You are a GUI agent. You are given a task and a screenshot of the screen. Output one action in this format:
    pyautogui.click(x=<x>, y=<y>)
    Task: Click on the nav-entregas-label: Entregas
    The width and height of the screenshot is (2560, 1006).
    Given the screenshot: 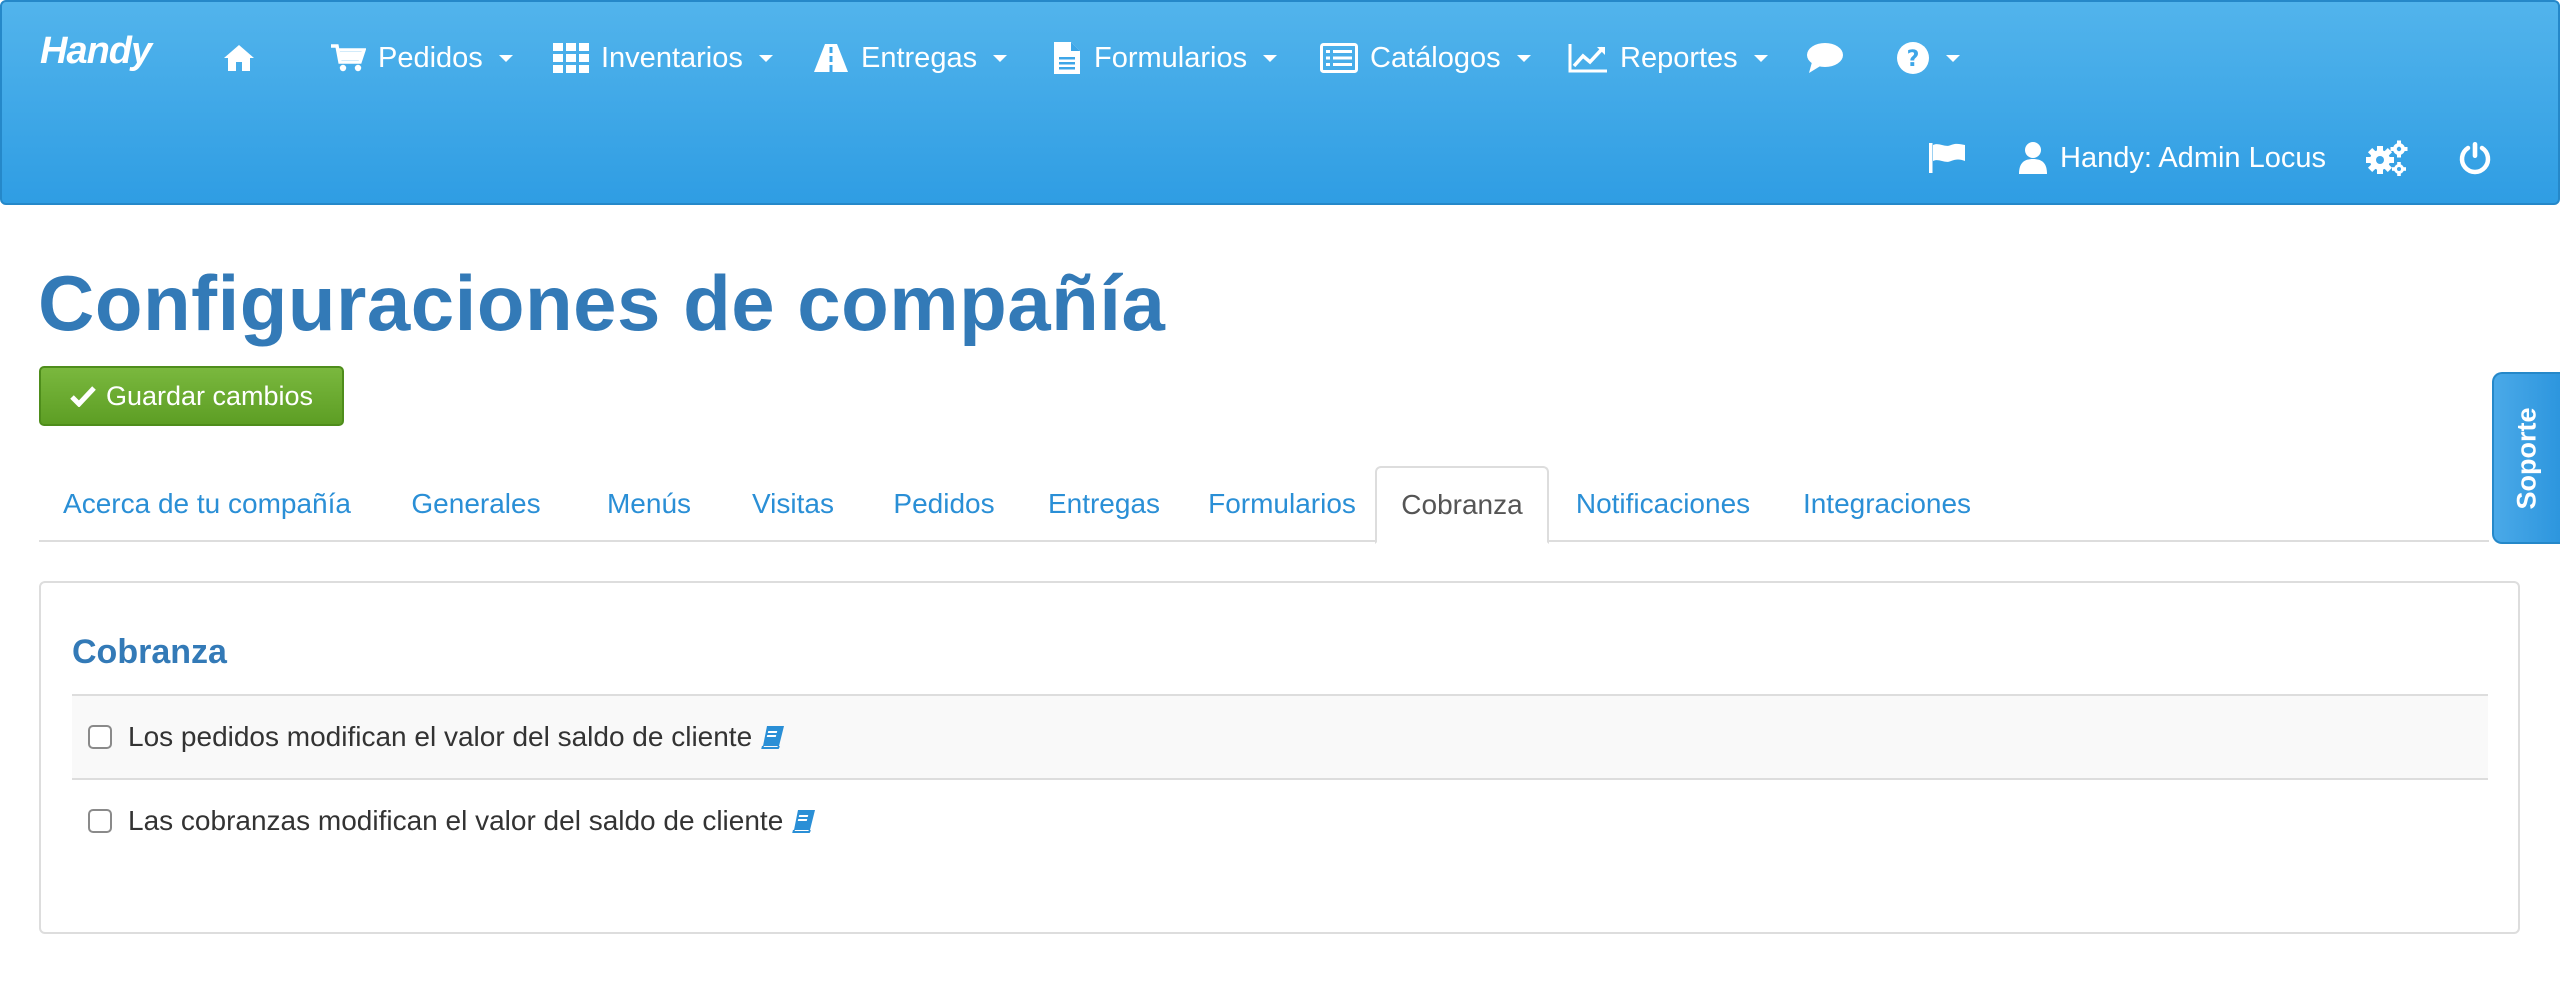 What is the action you would take?
    pyautogui.click(x=919, y=57)
    